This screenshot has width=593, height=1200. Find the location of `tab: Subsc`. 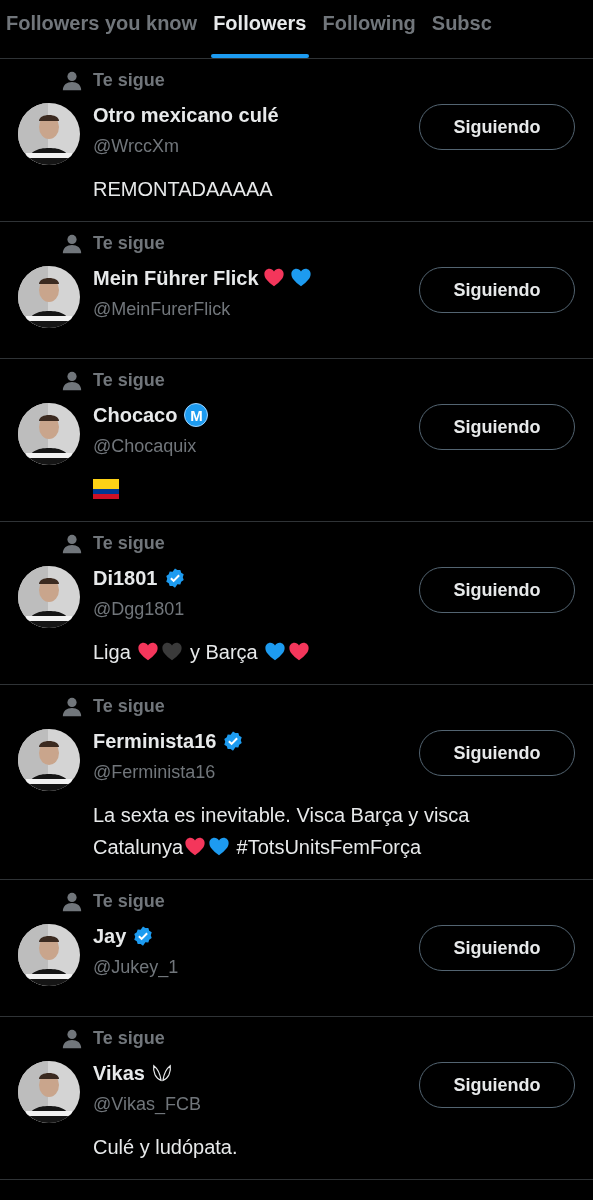

tab: Subsc is located at coordinates (508, 29).